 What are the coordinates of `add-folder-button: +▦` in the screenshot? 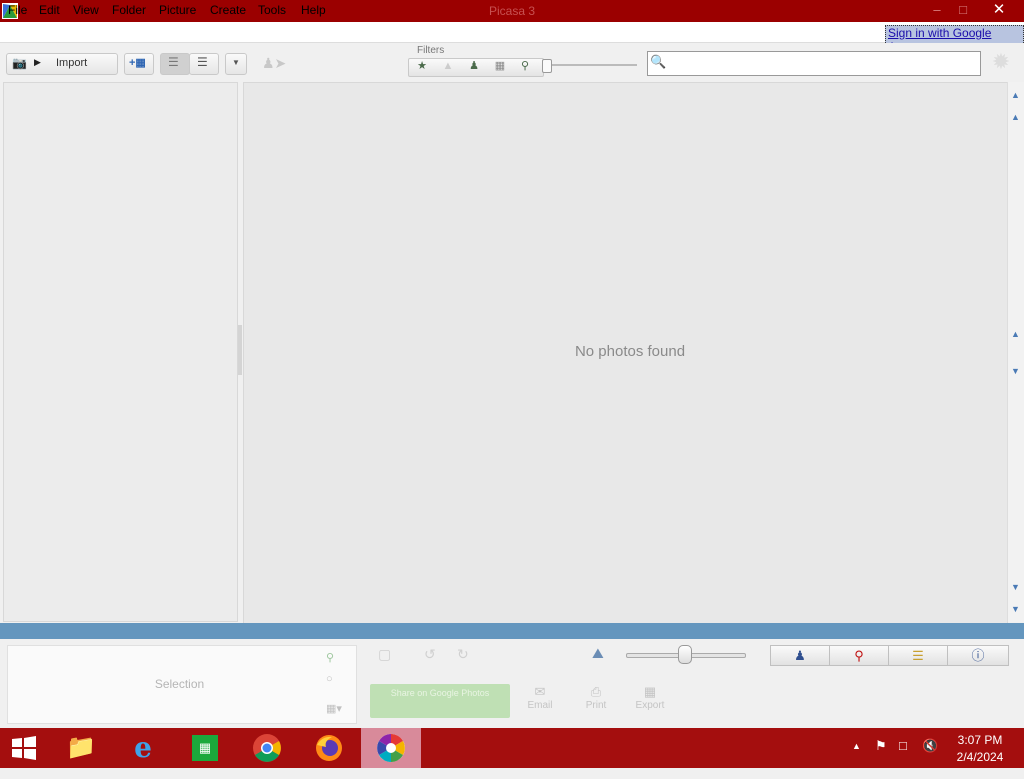 It's located at (139, 64).